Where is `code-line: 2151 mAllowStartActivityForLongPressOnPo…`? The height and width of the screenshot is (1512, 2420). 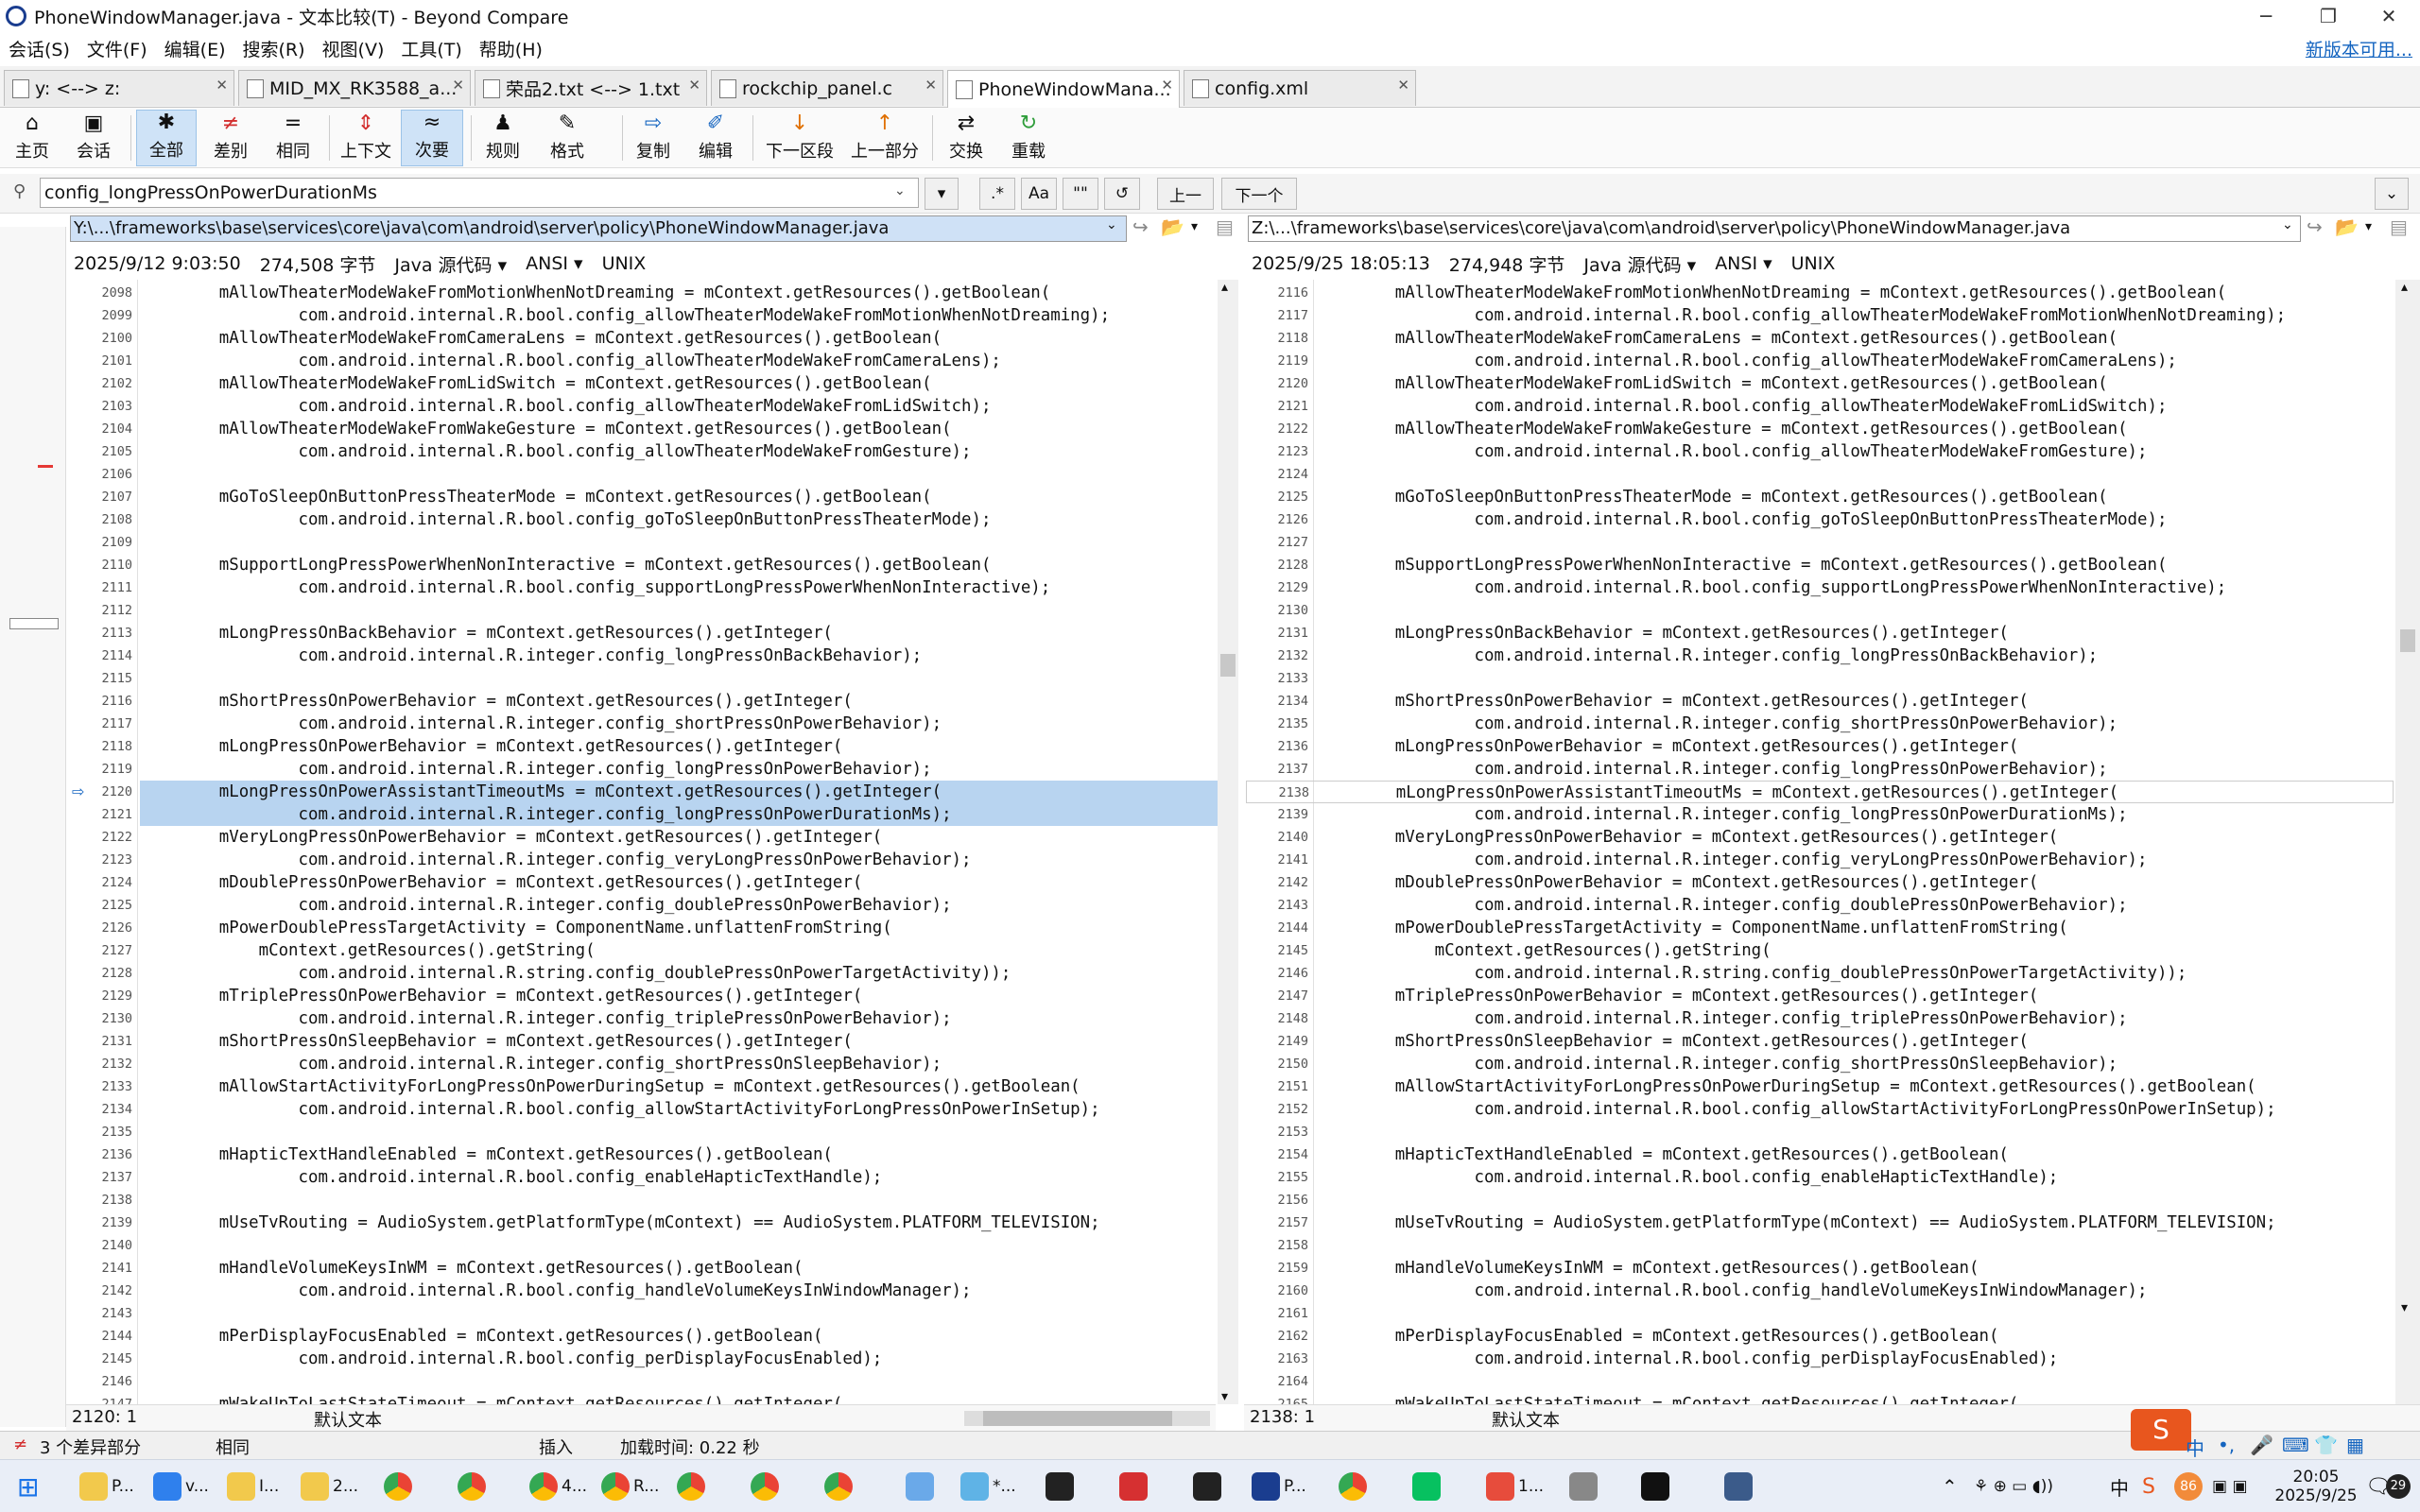 code-line: 2151 mAllowStartActivityForLongPressOnPo… is located at coordinates (1820, 1086).